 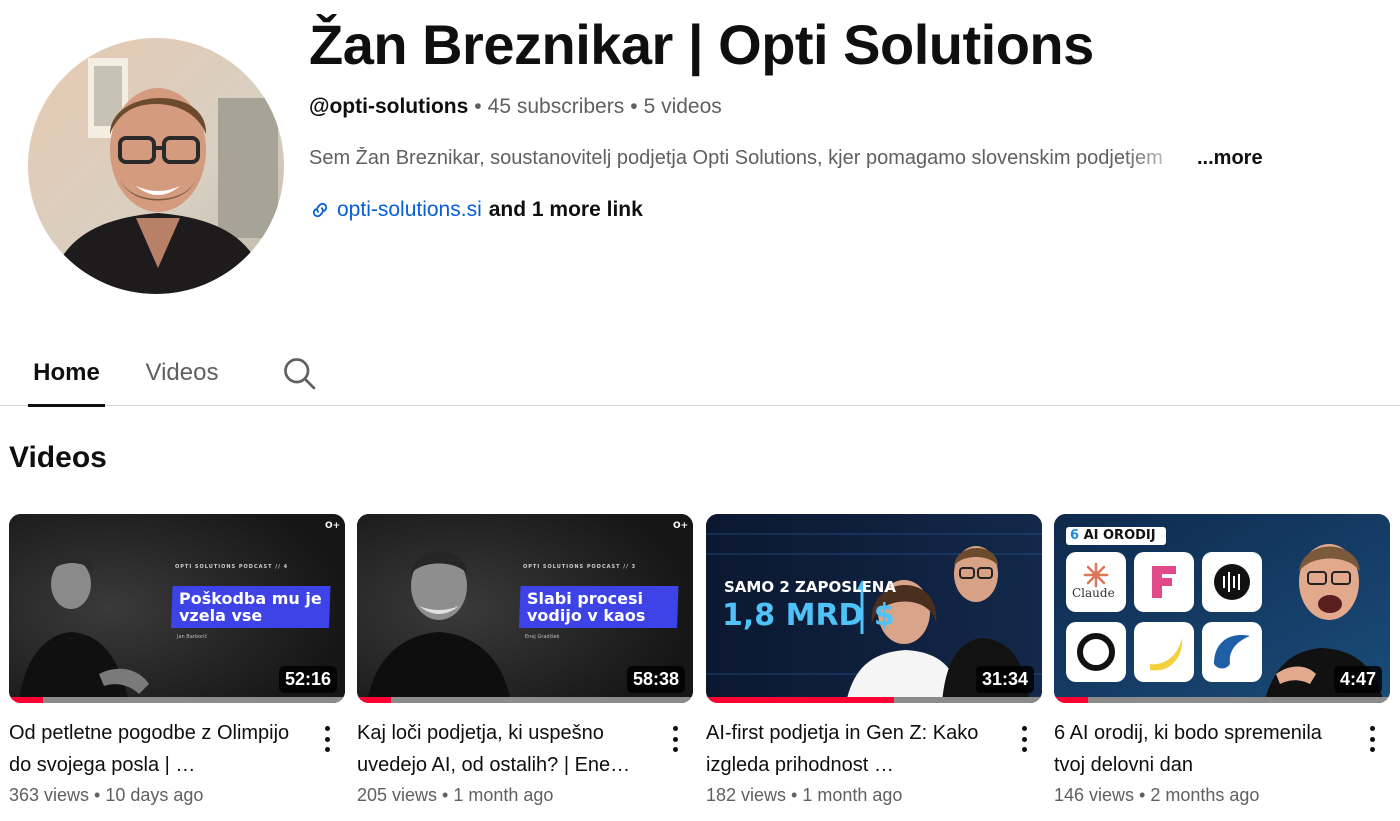 I want to click on video-age: 10 days ago, so click(x=154, y=795).